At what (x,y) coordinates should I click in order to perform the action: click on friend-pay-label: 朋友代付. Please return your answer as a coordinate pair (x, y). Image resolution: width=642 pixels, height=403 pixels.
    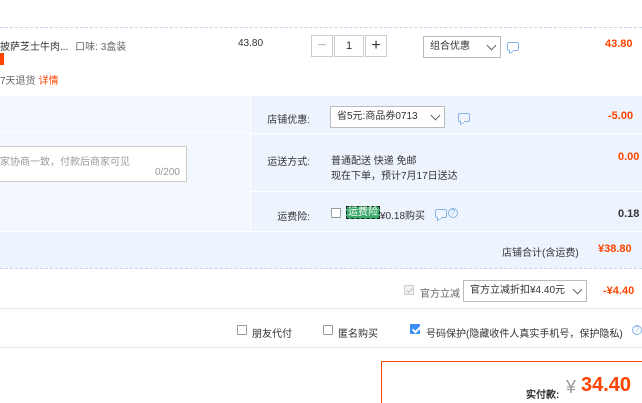
    Looking at the image, I should click on (272, 332).